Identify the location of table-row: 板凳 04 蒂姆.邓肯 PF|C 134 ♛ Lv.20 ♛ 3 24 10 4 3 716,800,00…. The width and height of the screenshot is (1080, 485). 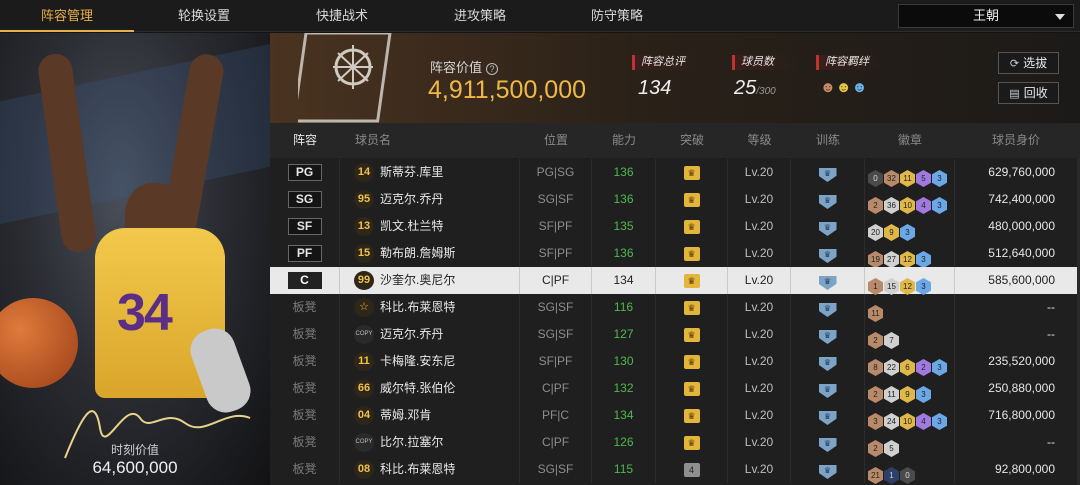
(673, 416).